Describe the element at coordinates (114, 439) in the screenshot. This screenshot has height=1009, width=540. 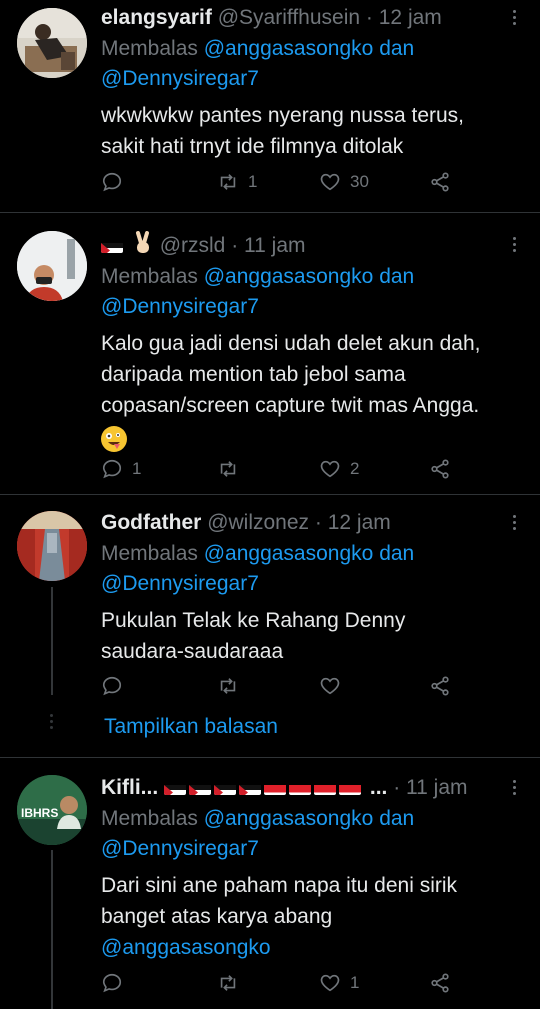
I see `zany-face-icon` at that location.